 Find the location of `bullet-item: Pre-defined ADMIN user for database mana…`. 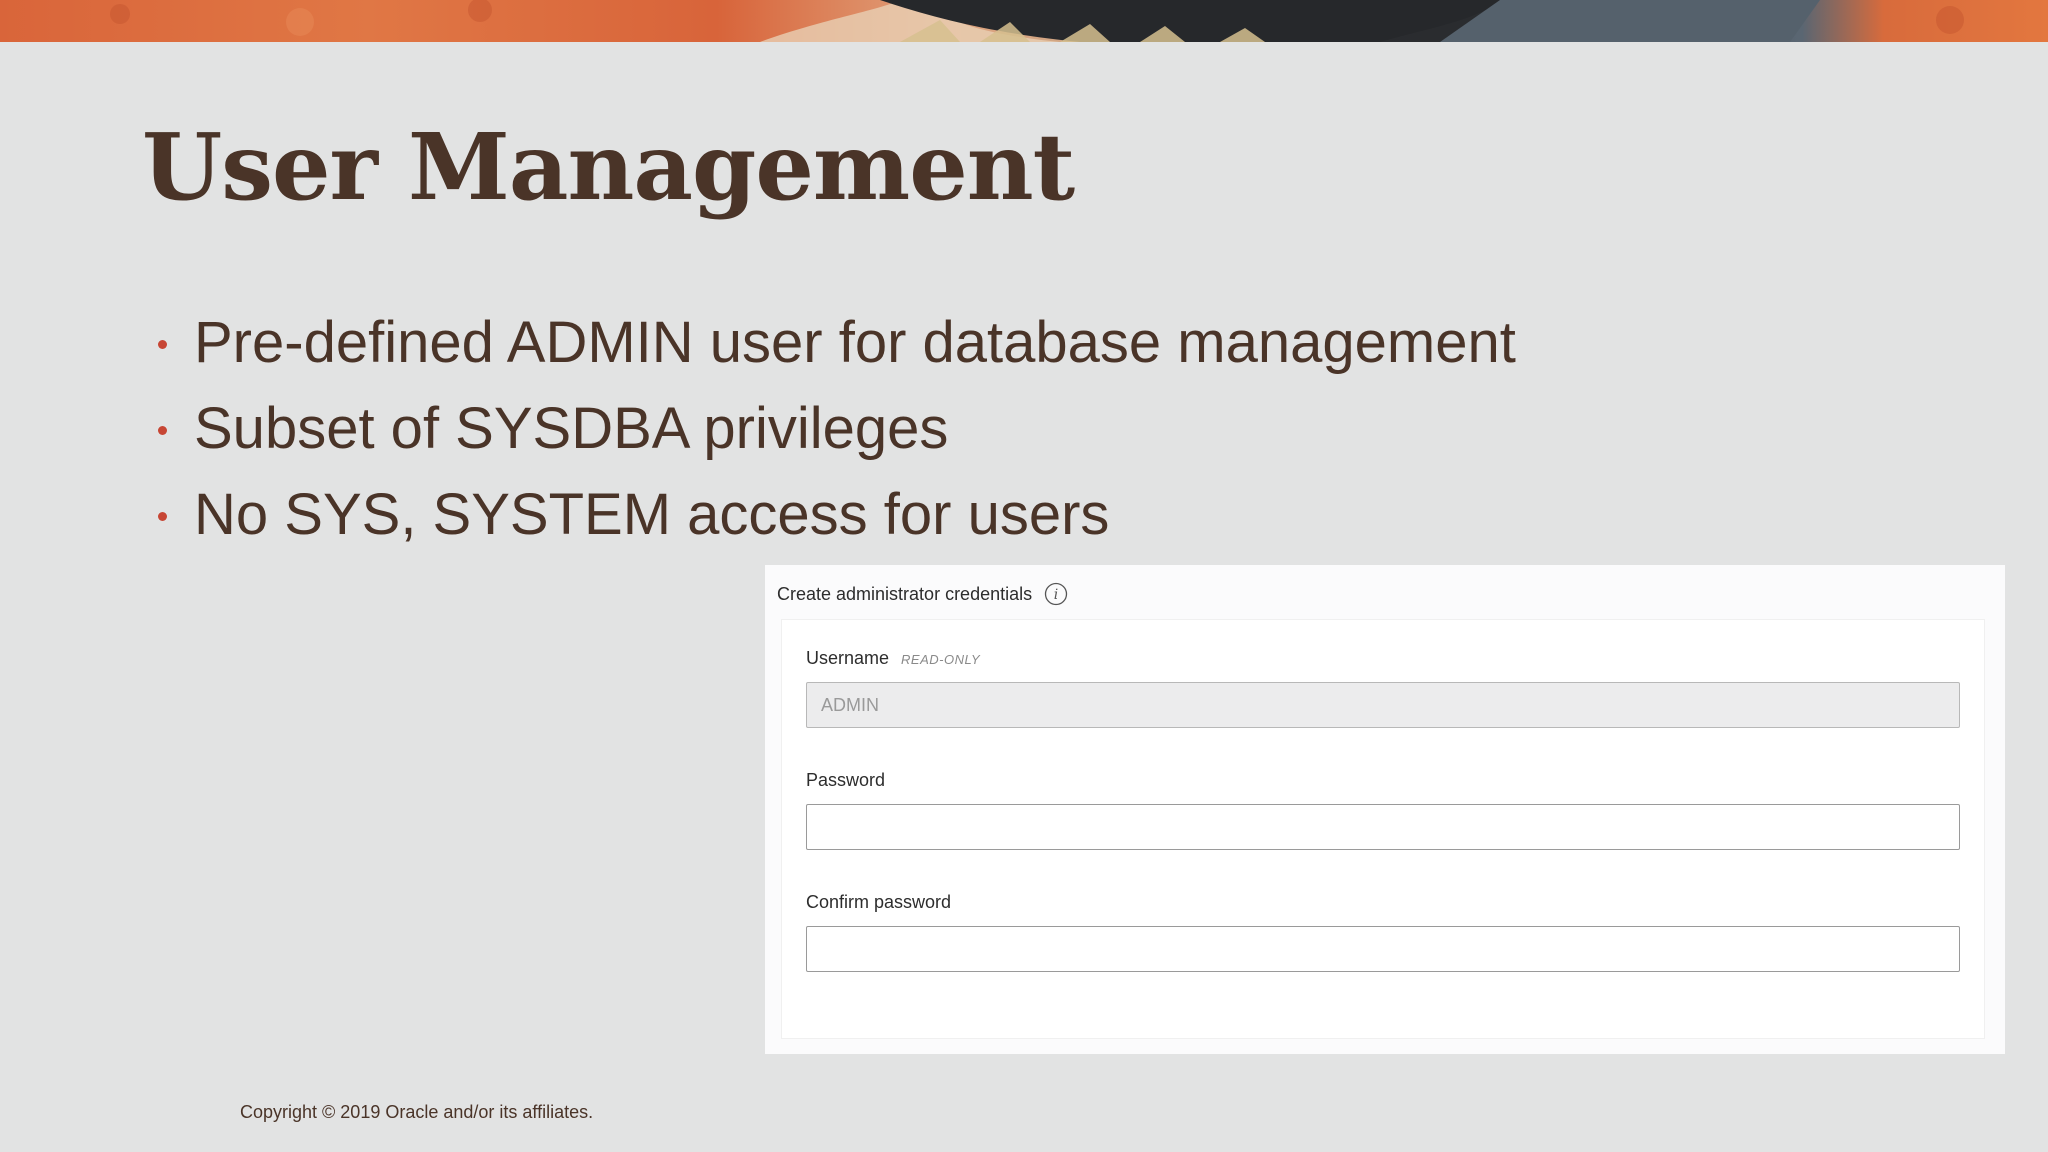

bullet-item: Pre-defined ADMIN user for database mana… is located at coordinates (833, 343).